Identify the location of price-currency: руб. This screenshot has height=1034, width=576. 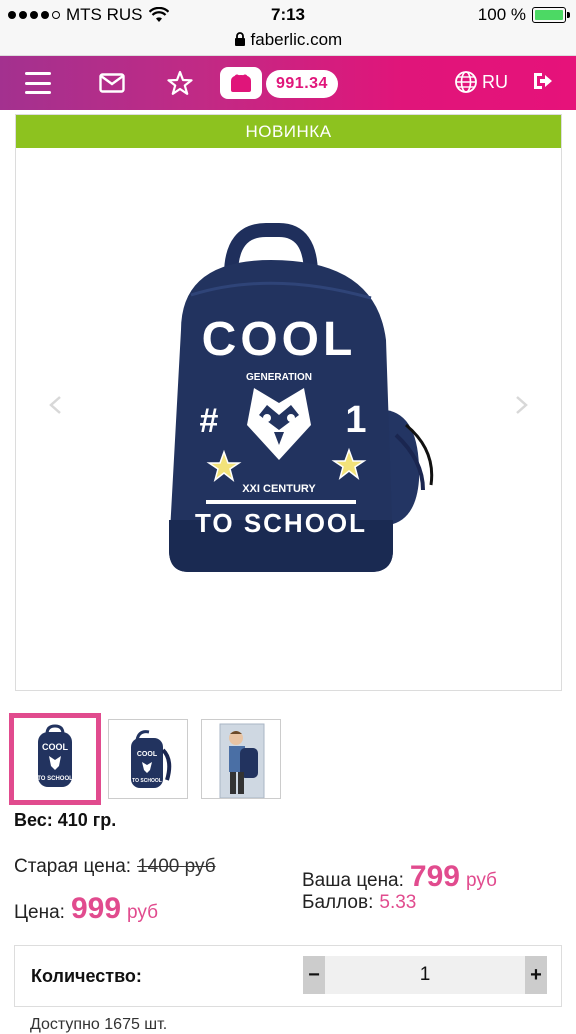
(142, 912).